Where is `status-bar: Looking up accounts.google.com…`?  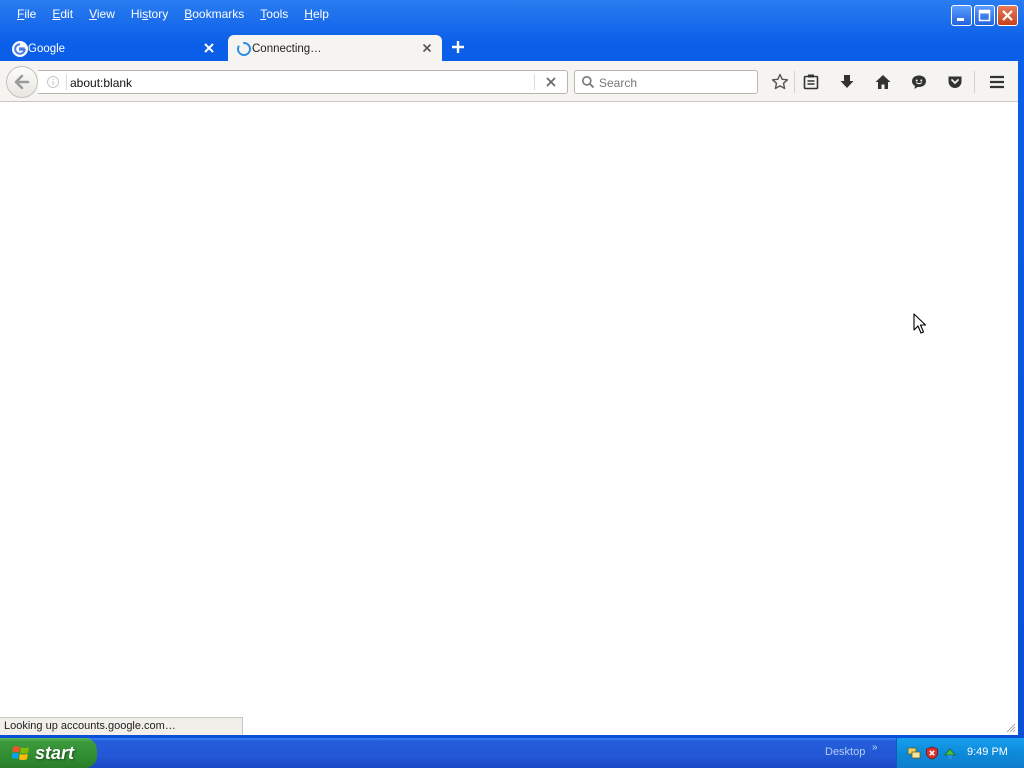 status-bar: Looking up accounts.google.com… is located at coordinates (121, 726).